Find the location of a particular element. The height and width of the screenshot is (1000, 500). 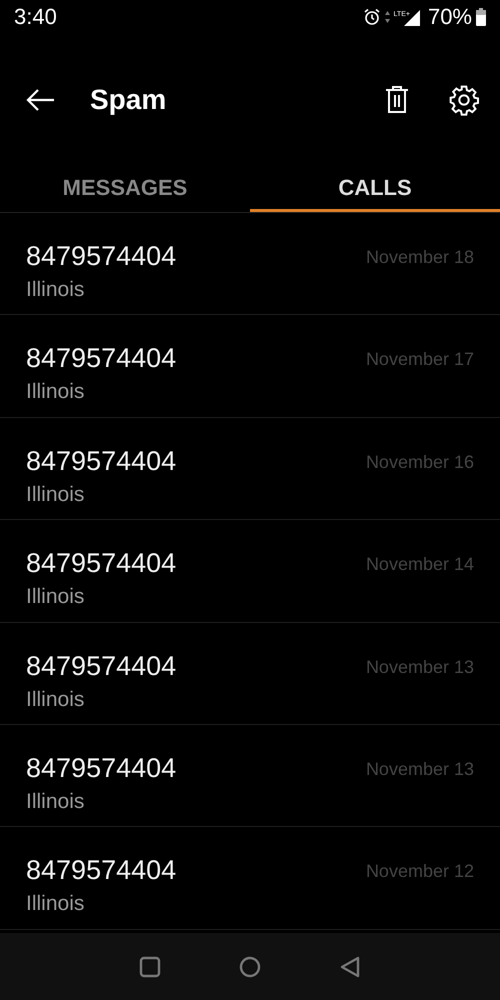

status-time: 3:40 is located at coordinates (35, 17).